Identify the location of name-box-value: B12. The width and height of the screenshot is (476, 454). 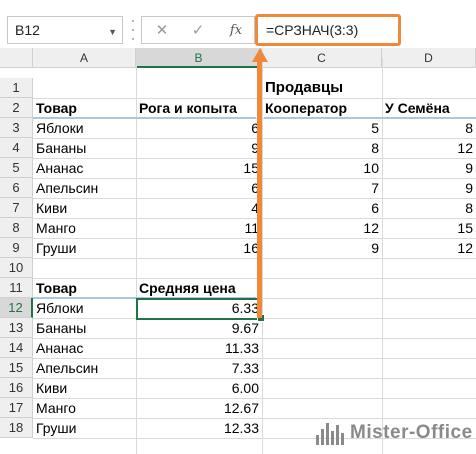
(27, 30).